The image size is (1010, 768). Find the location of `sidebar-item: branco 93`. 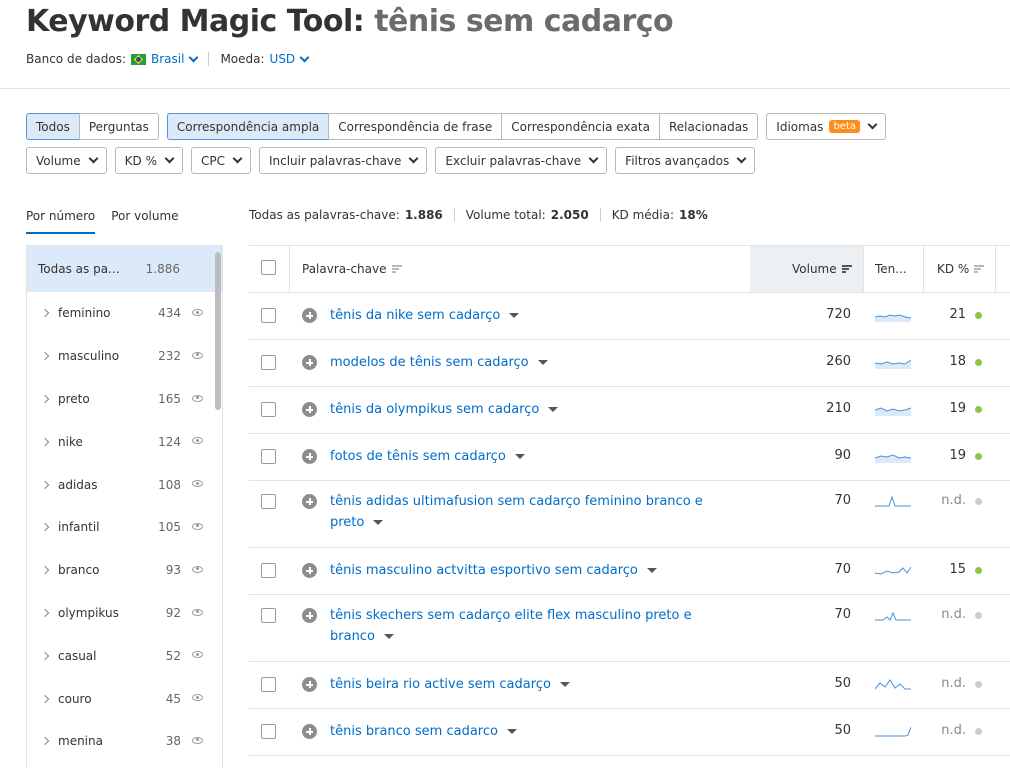

sidebar-item: branco 93 is located at coordinates (124, 570).